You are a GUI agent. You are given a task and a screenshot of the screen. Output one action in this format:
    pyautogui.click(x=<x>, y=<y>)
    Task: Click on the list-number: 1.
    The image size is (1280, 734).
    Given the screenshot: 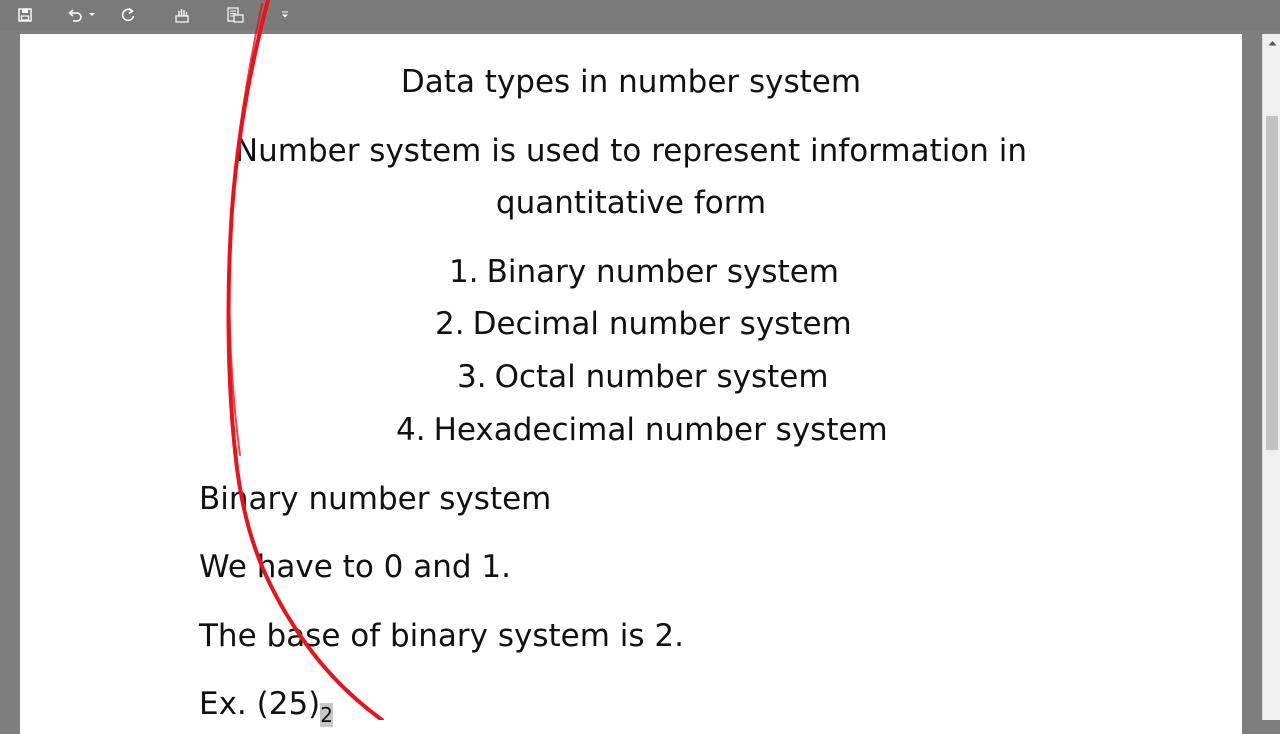 What is the action you would take?
    pyautogui.click(x=464, y=272)
    